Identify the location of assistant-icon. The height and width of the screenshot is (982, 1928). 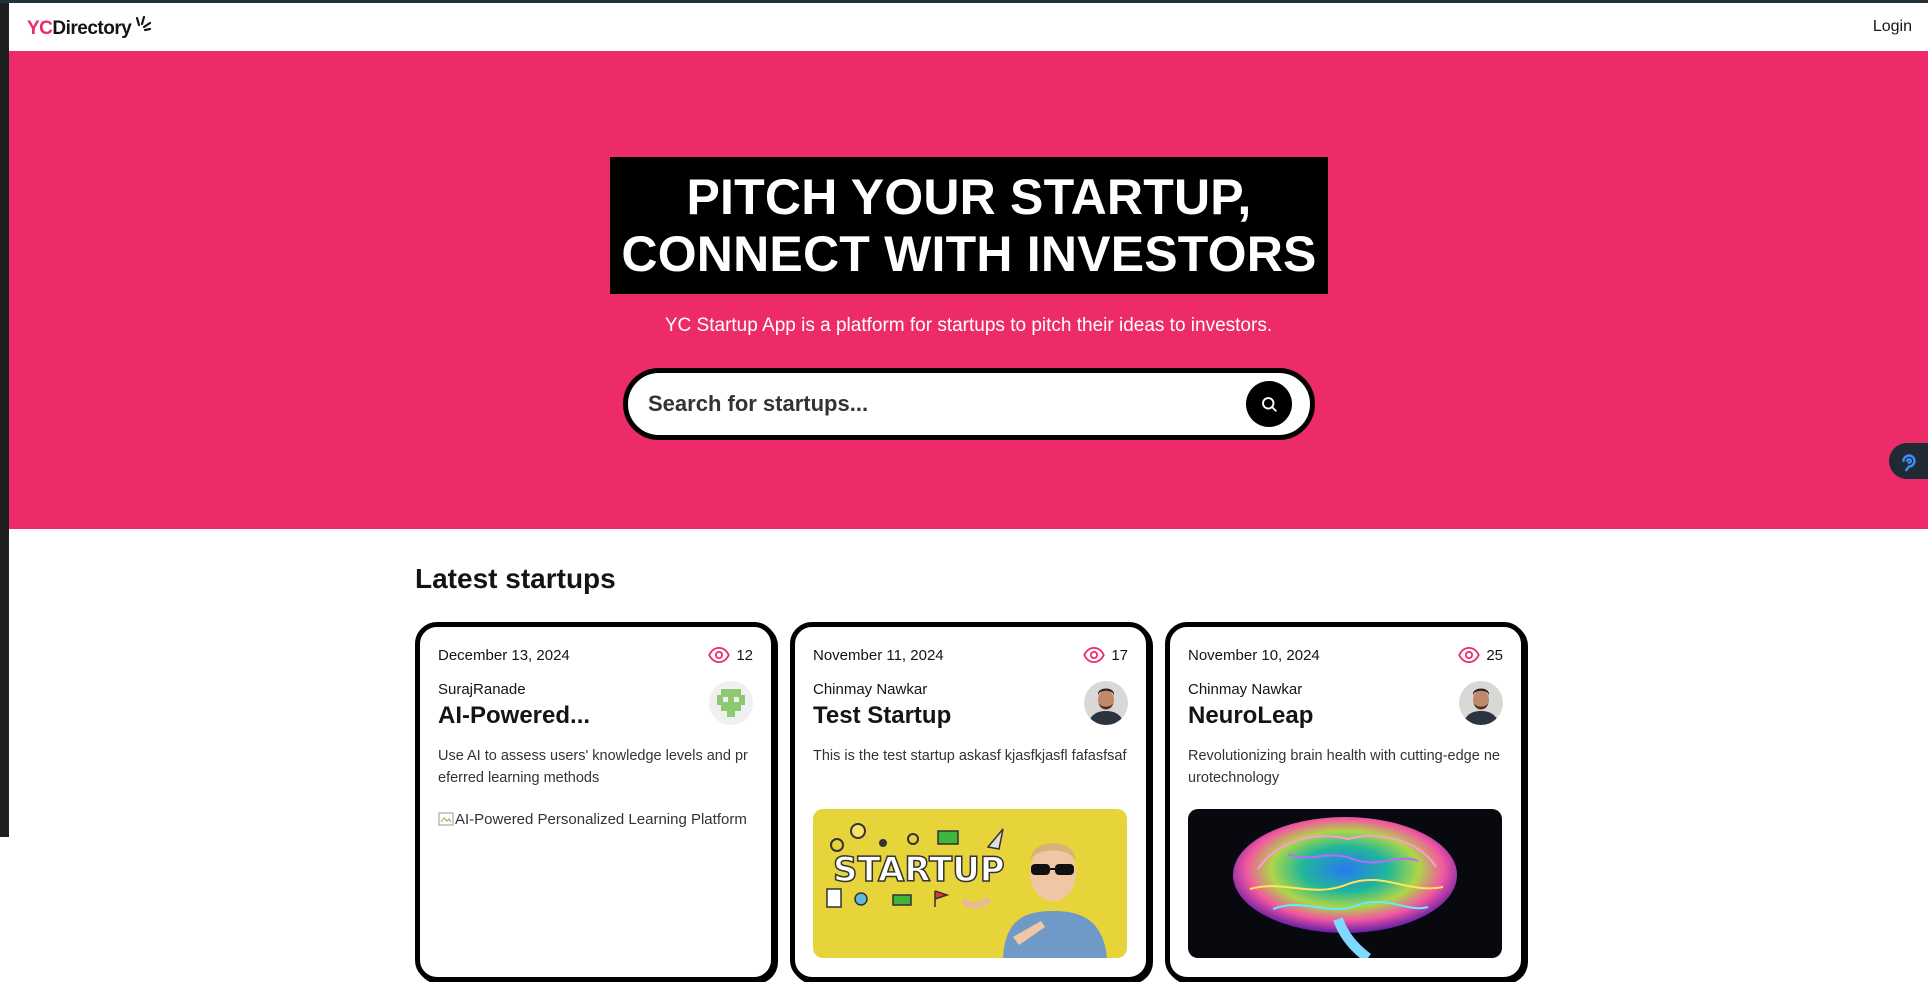
(1908, 463).